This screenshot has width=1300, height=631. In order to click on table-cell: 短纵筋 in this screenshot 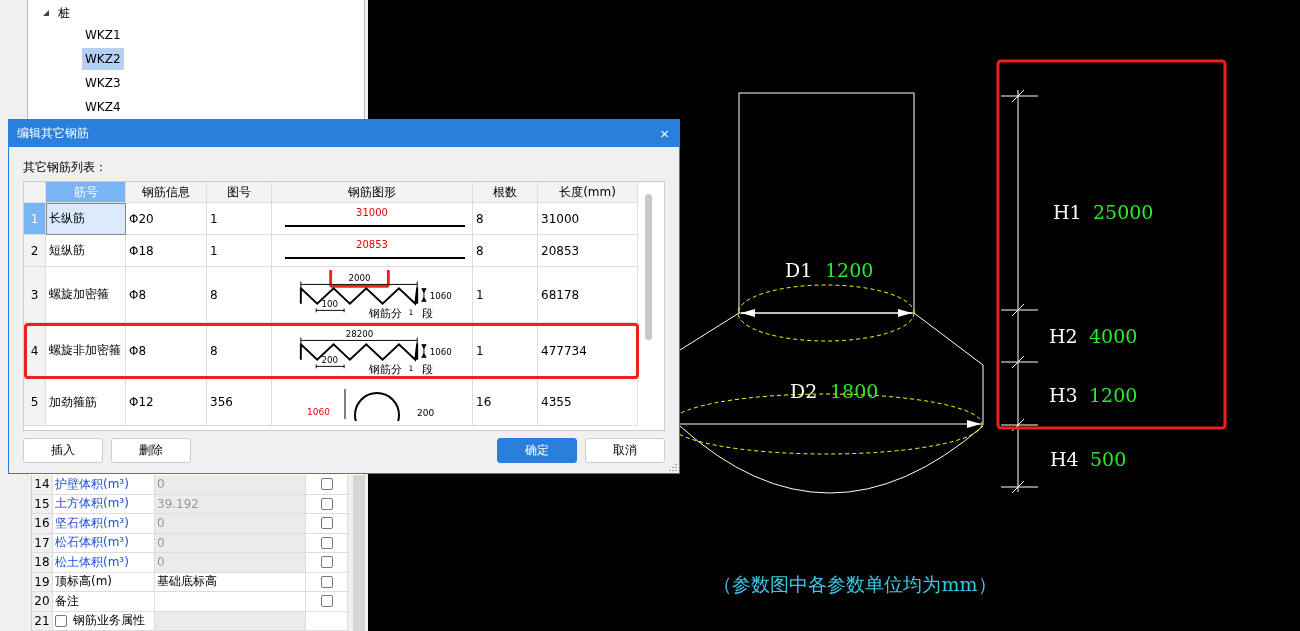, I will do `click(86, 251)`.